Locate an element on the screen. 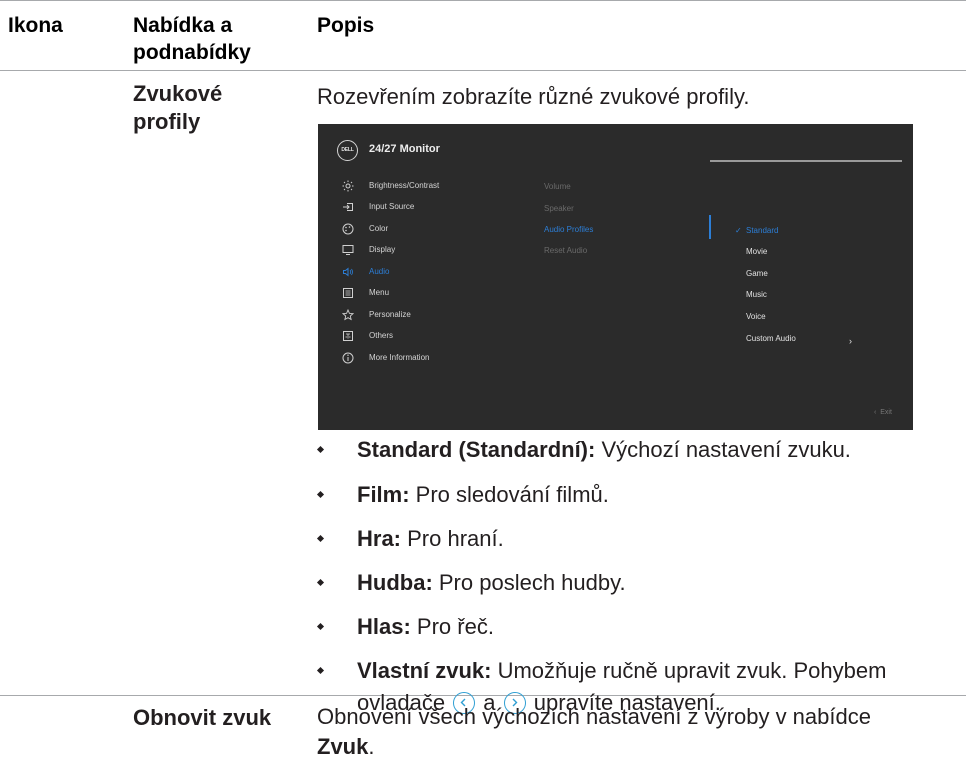 This screenshot has width=966, height=763. display-icon is located at coordinates (348, 250).